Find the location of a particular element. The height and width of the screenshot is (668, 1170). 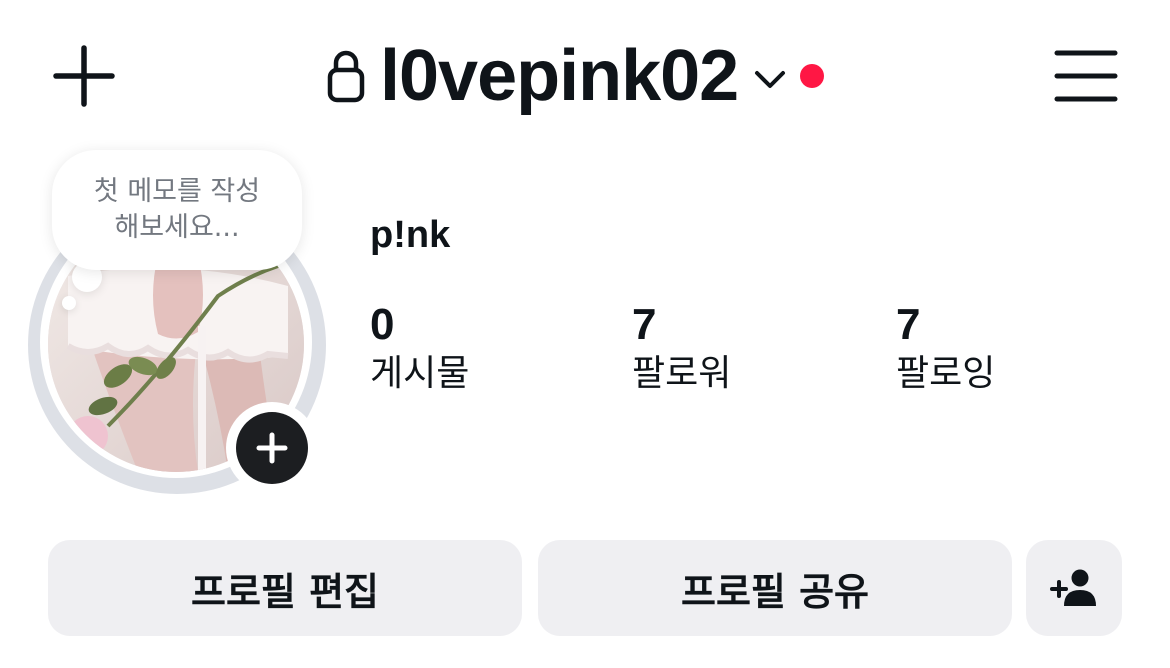

add-story-button is located at coordinates (272, 448).